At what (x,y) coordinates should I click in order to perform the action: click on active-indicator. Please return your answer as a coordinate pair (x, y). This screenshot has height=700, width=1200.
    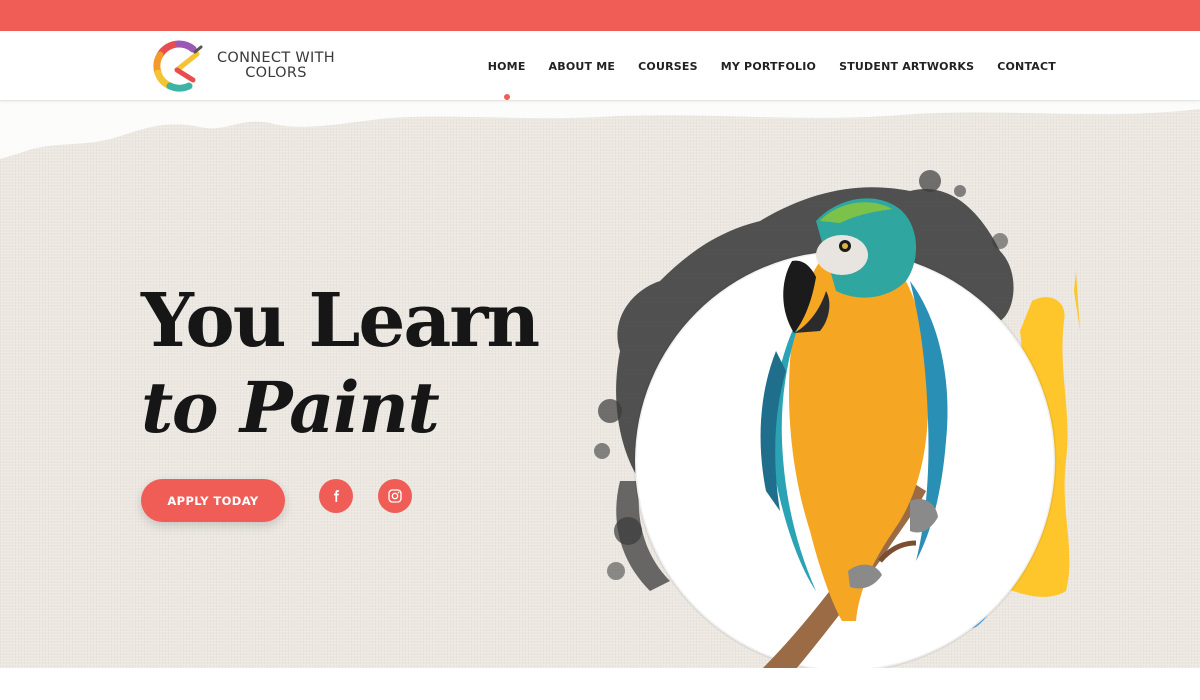
    Looking at the image, I should click on (506, 96).